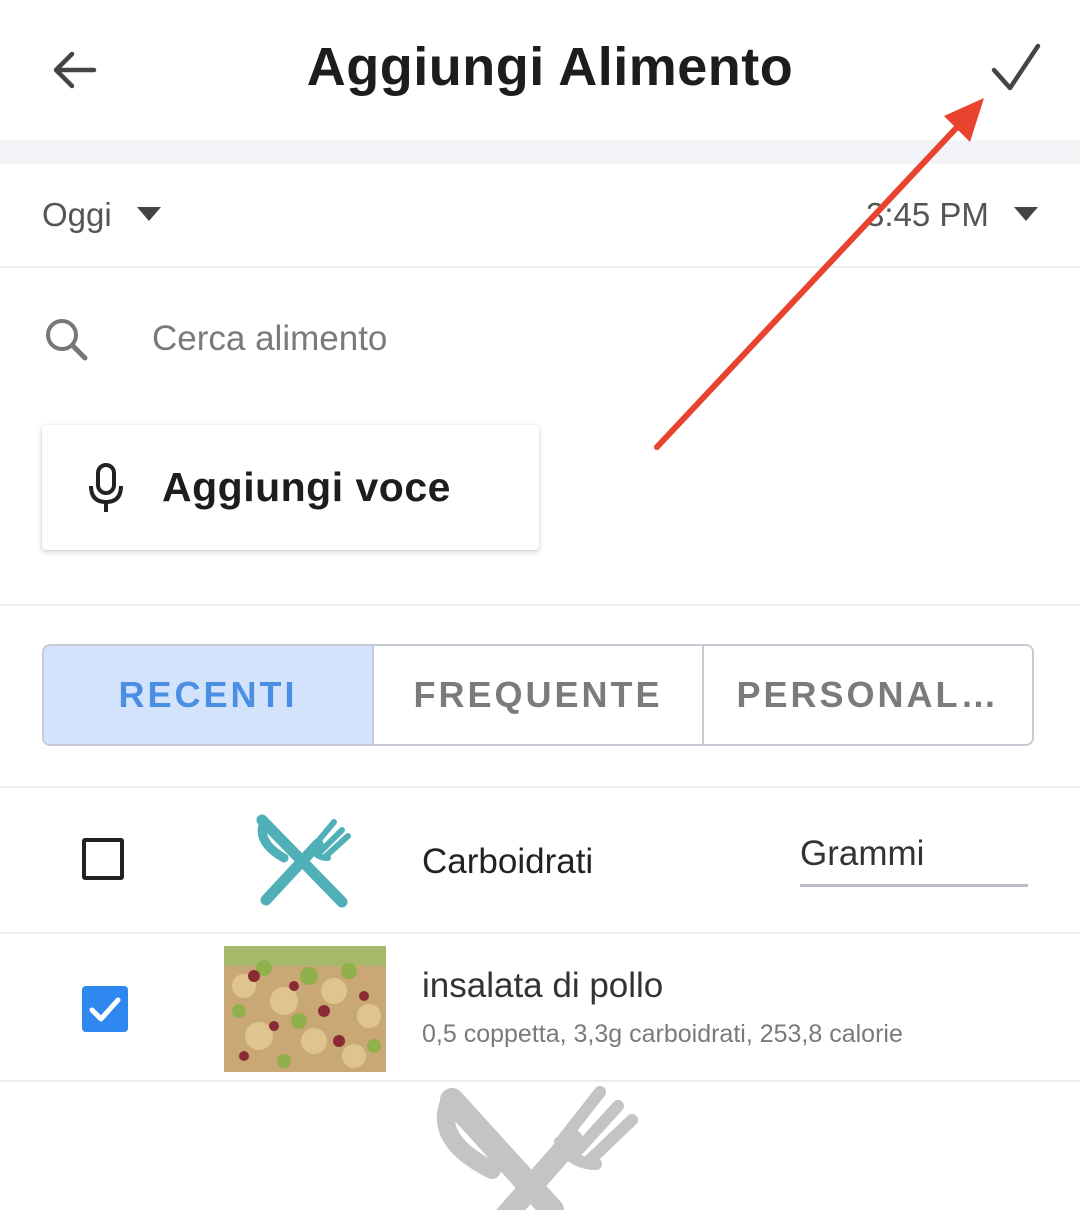  What do you see at coordinates (927, 215) in the screenshot?
I see `time-selector: 3:45 PM` at bounding box center [927, 215].